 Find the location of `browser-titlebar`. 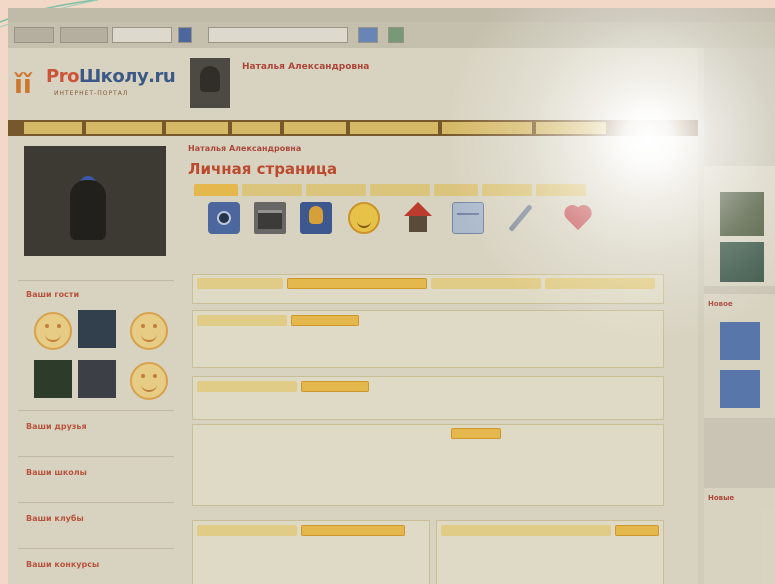

browser-titlebar is located at coordinates (391, 15).